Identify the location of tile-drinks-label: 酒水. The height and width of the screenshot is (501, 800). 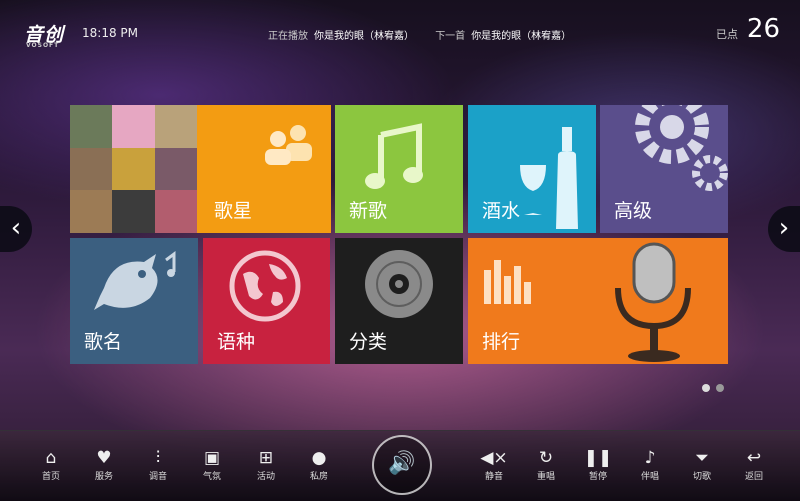
(501, 211).